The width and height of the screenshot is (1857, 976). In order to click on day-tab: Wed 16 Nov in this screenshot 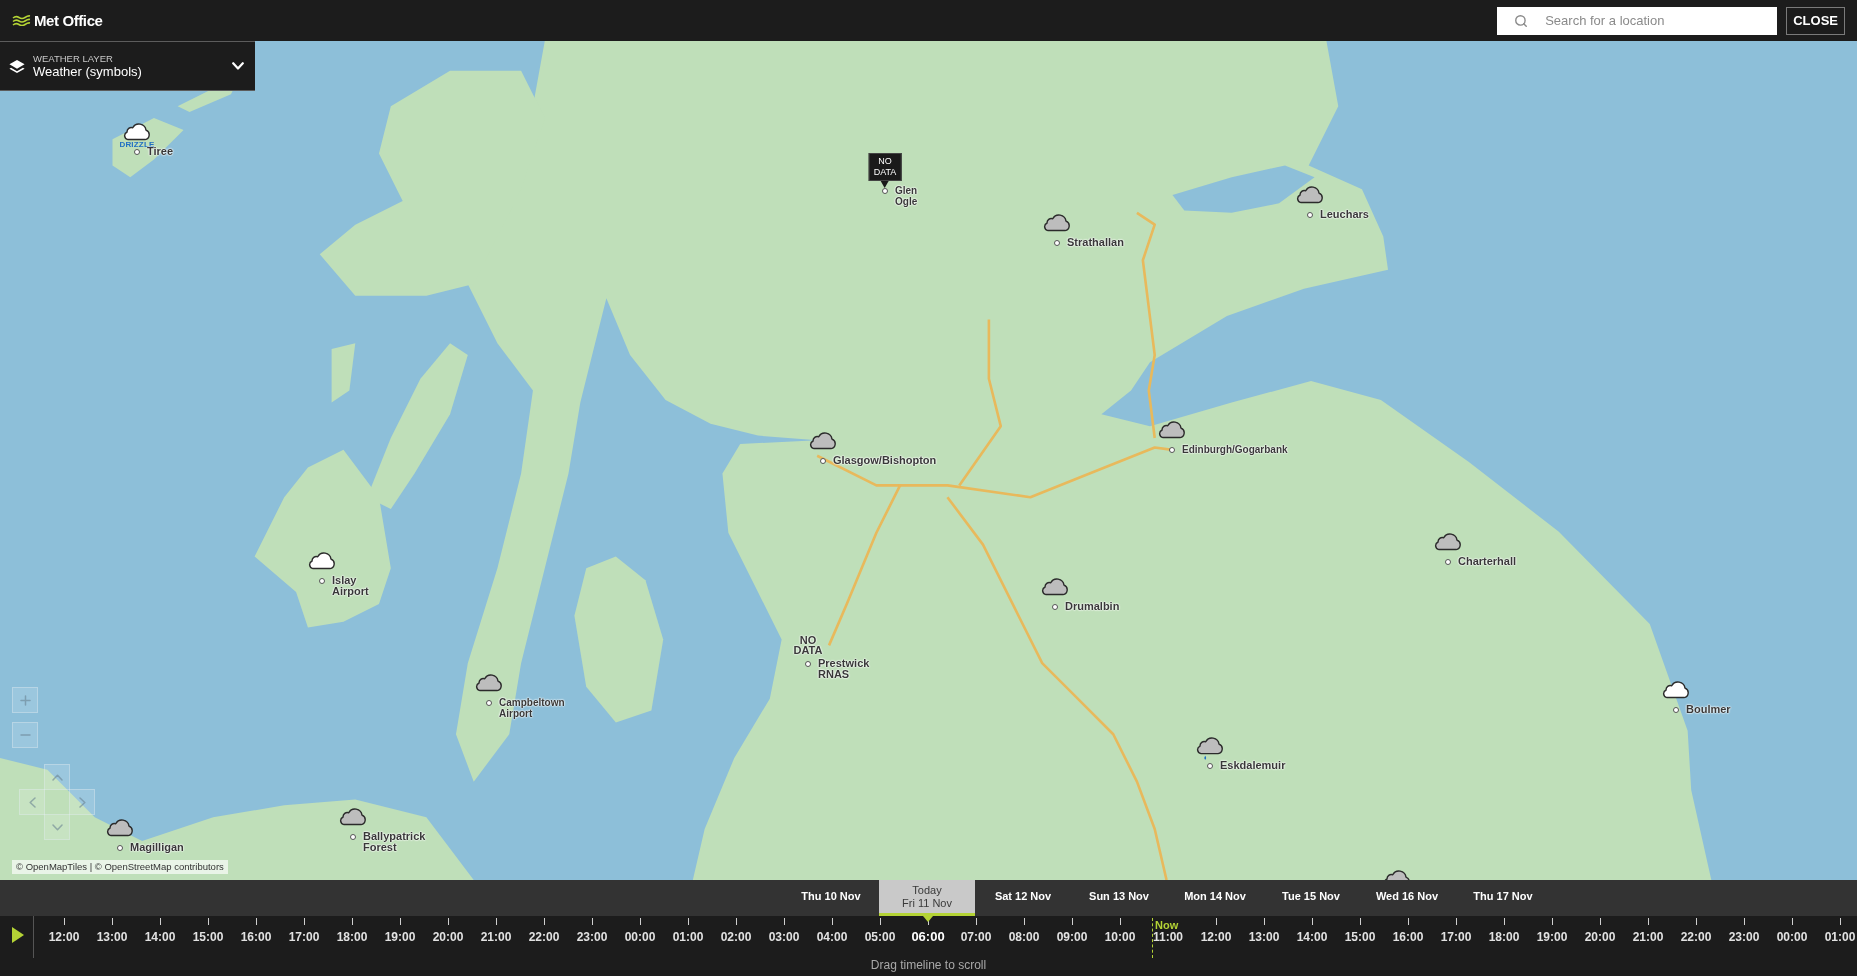, I will do `click(1407, 898)`.